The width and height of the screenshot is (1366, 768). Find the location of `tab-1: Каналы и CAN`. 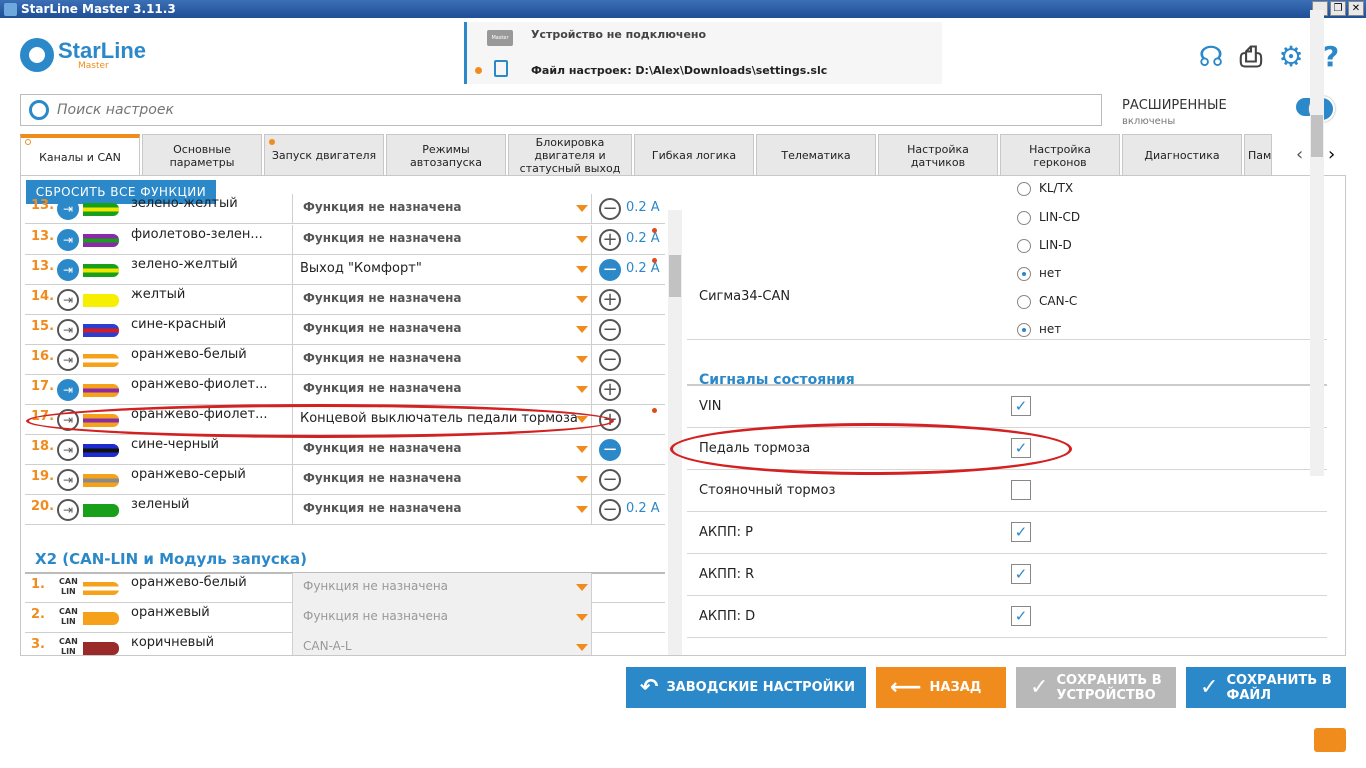

tab-1: Каналы и CAN is located at coordinates (80, 155).